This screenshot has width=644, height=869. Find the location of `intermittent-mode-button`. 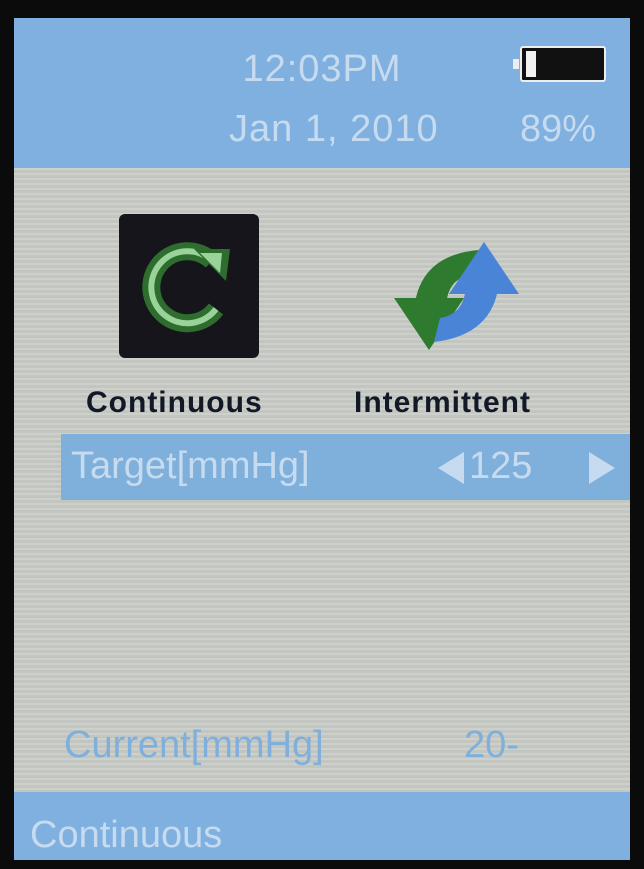

intermittent-mode-button is located at coordinates (456, 295).